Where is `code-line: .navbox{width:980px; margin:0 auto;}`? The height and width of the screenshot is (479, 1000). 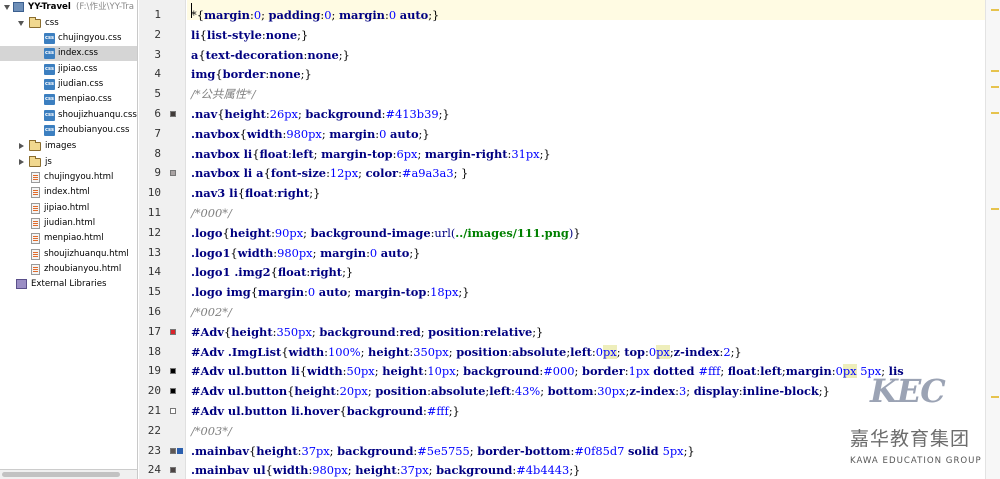
code-line: .navbox{width:980px; margin:0 auto;} is located at coordinates (310, 134).